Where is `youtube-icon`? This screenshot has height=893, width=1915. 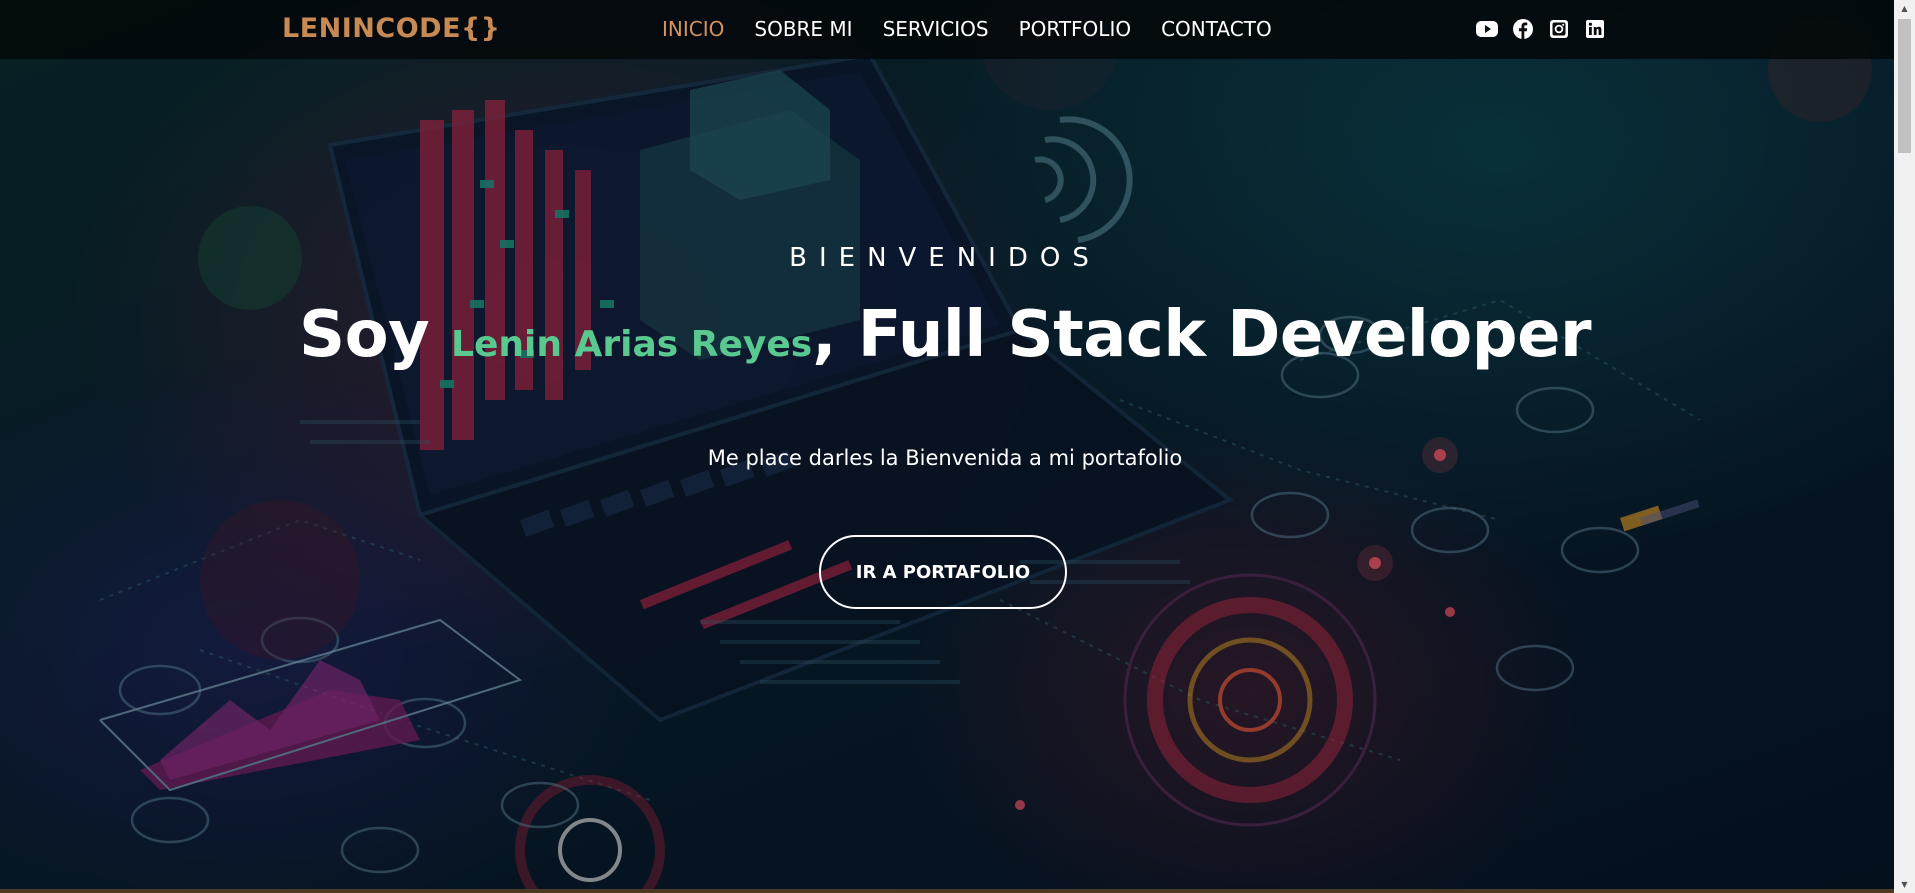
youtube-icon is located at coordinates (1487, 29).